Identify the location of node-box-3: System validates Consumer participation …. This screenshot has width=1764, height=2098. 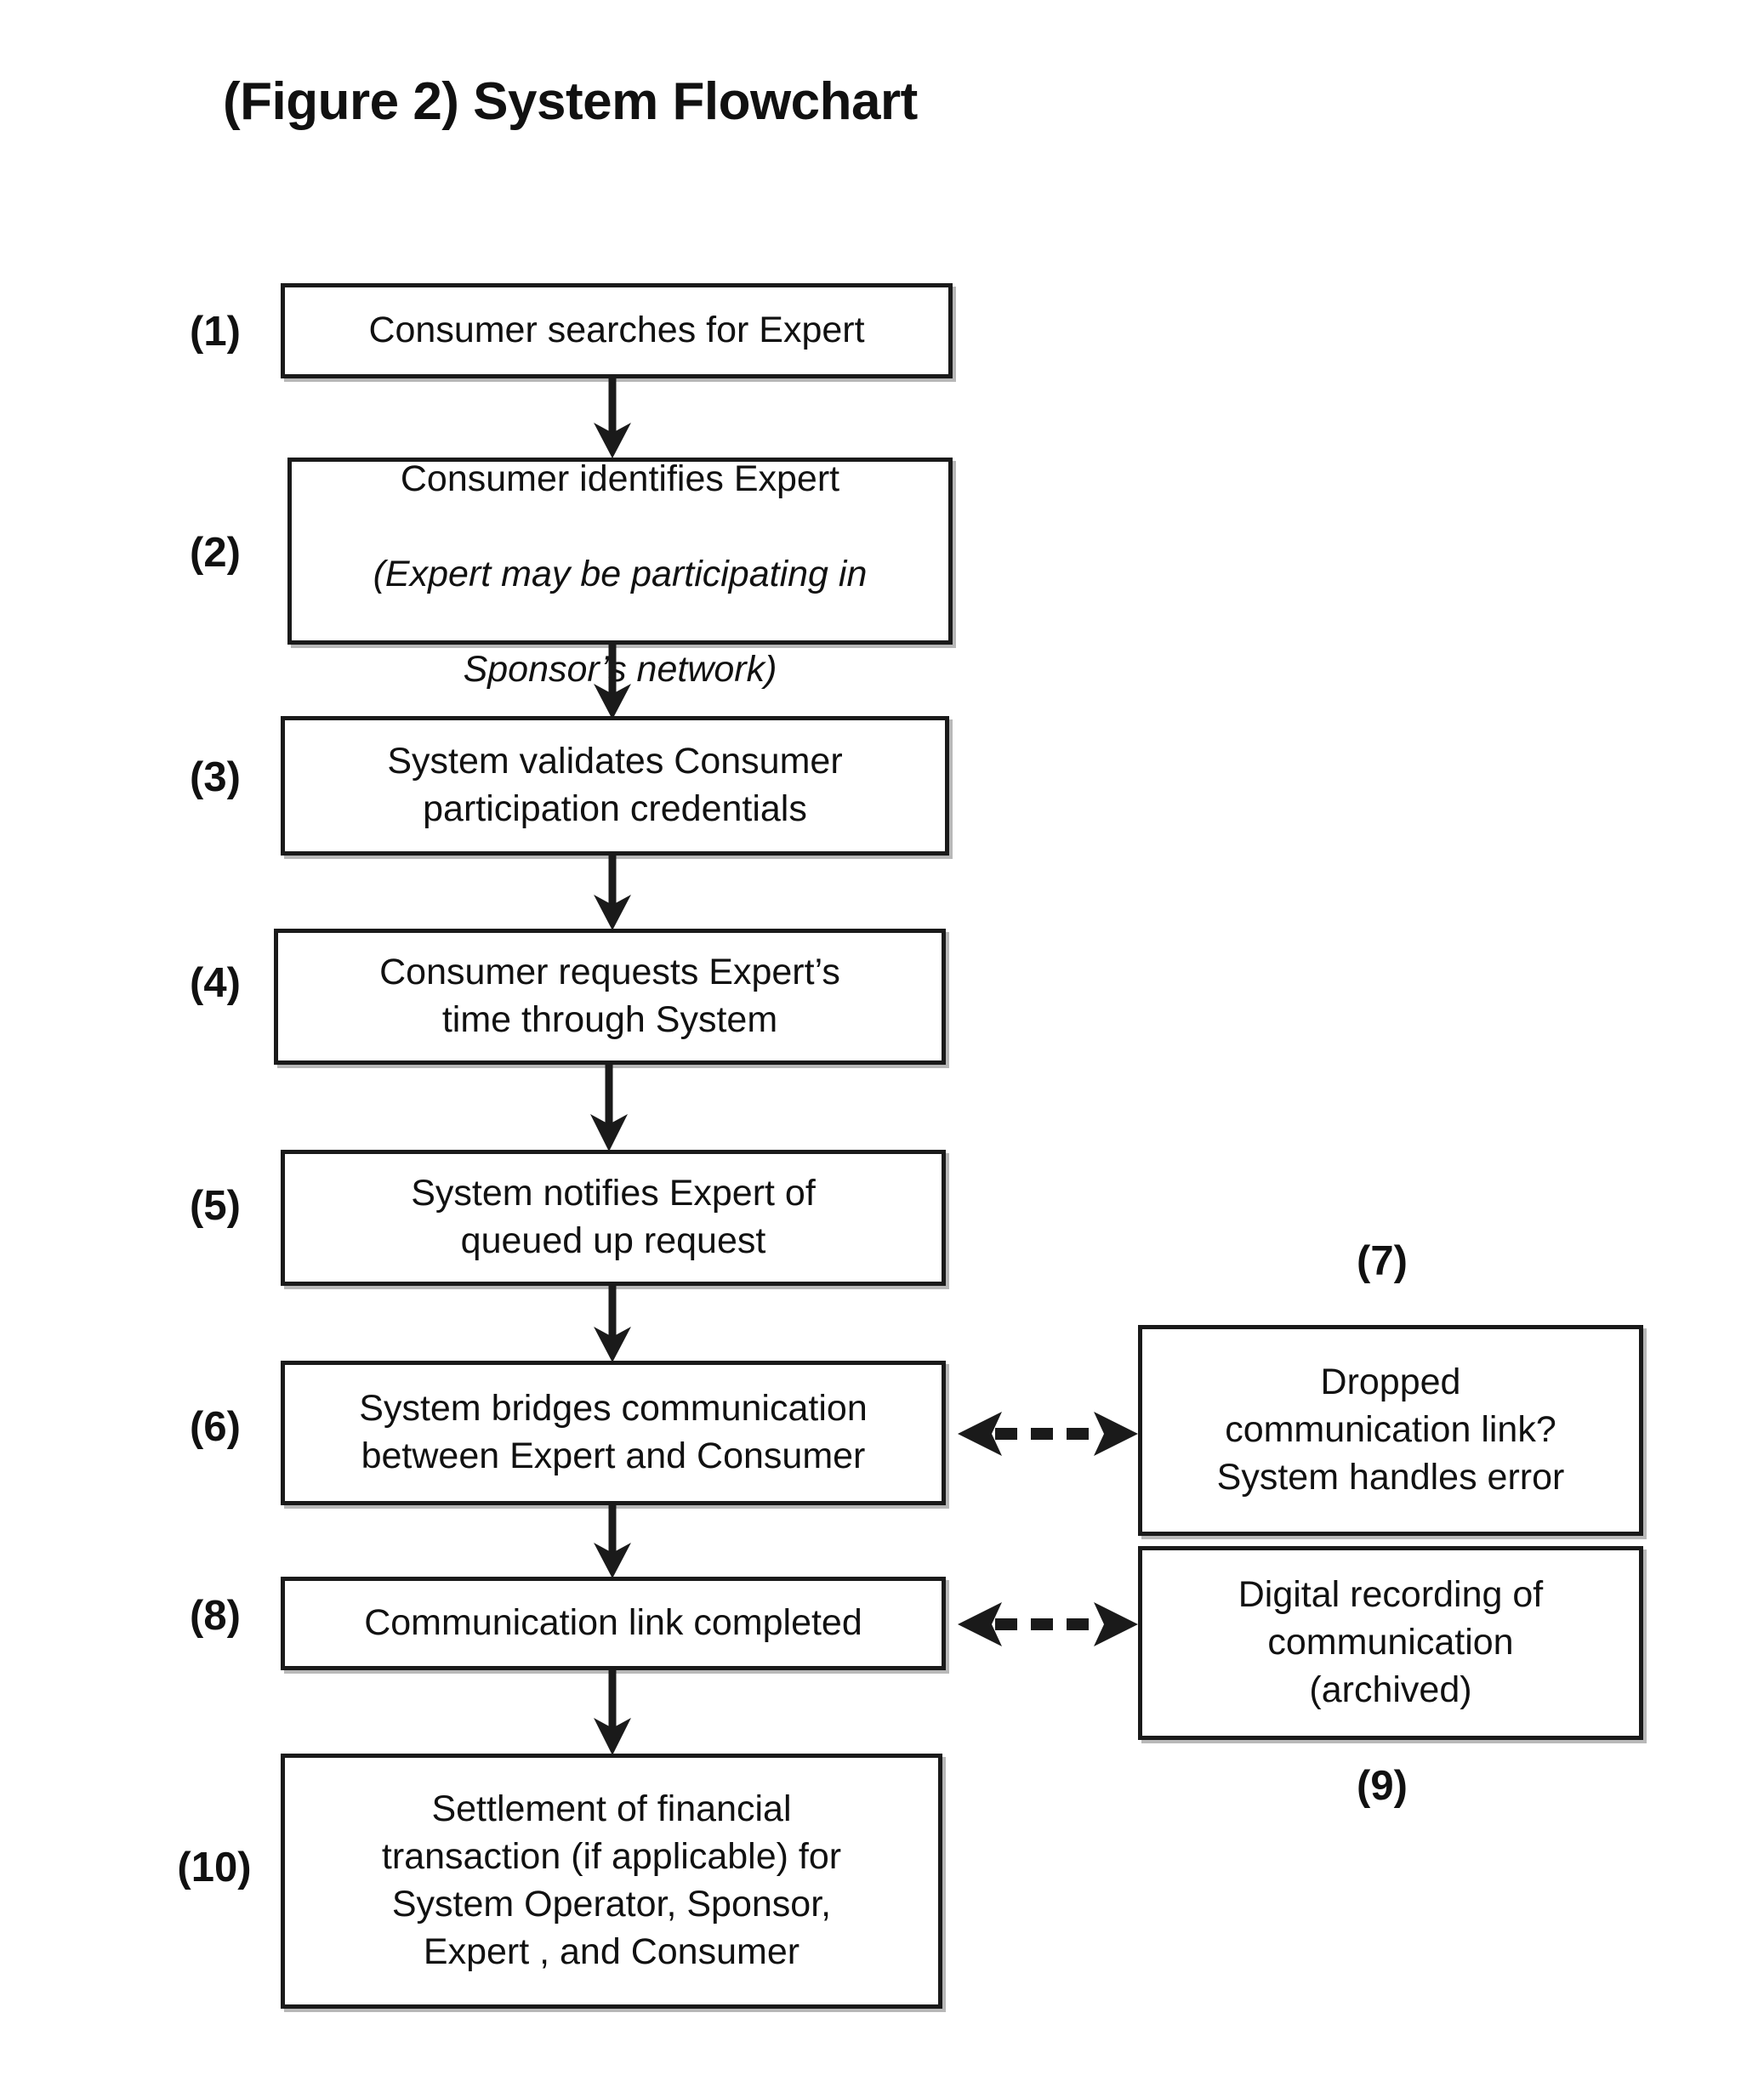
(615, 786).